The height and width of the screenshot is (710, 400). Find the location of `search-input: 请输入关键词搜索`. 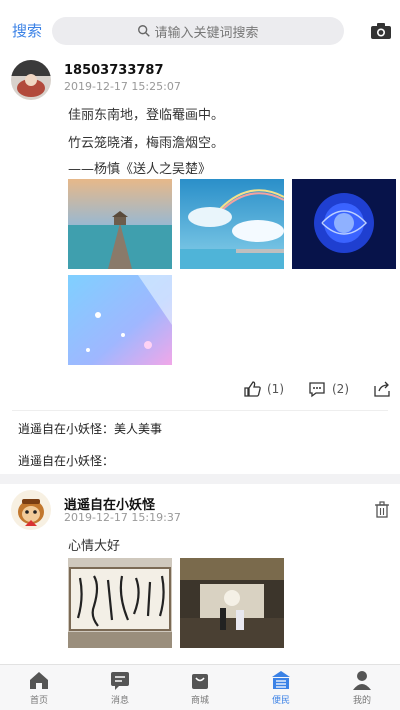

search-input: 请输入关键词搜索 is located at coordinates (198, 31).